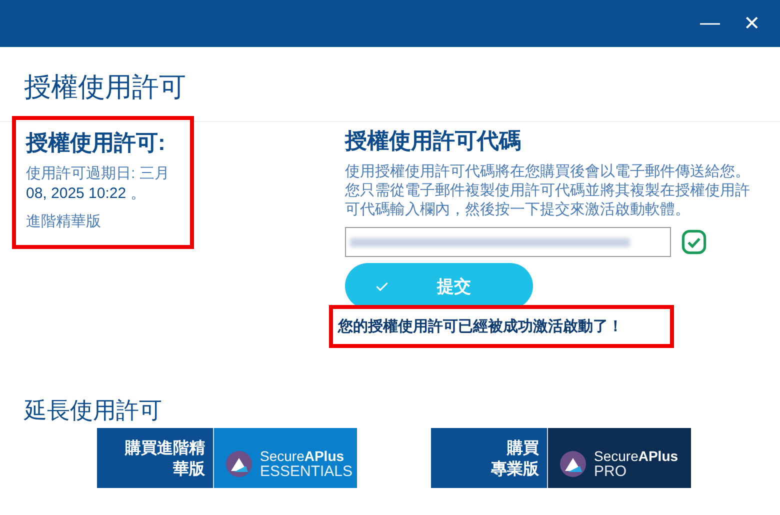  I want to click on expiry-text: 使用許可過期日: 三月 08, 2025 10:22 。, so click(98, 184).